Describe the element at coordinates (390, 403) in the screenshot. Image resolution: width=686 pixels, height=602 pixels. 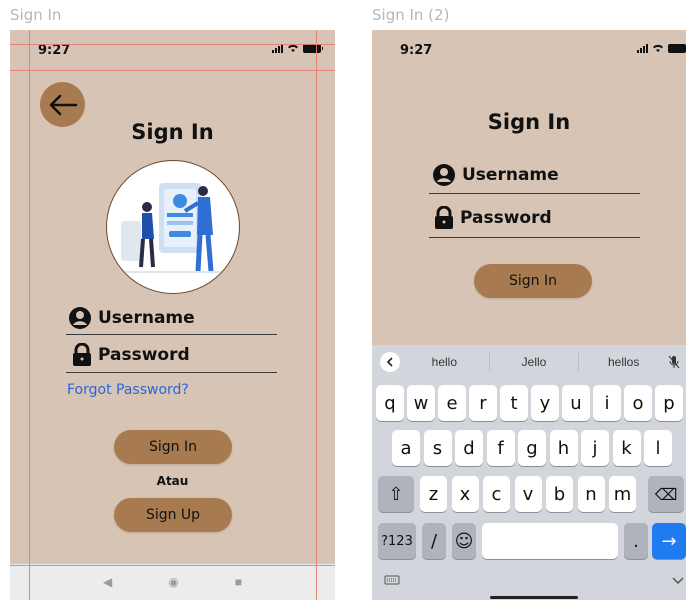
I see `key-q: q` at that location.